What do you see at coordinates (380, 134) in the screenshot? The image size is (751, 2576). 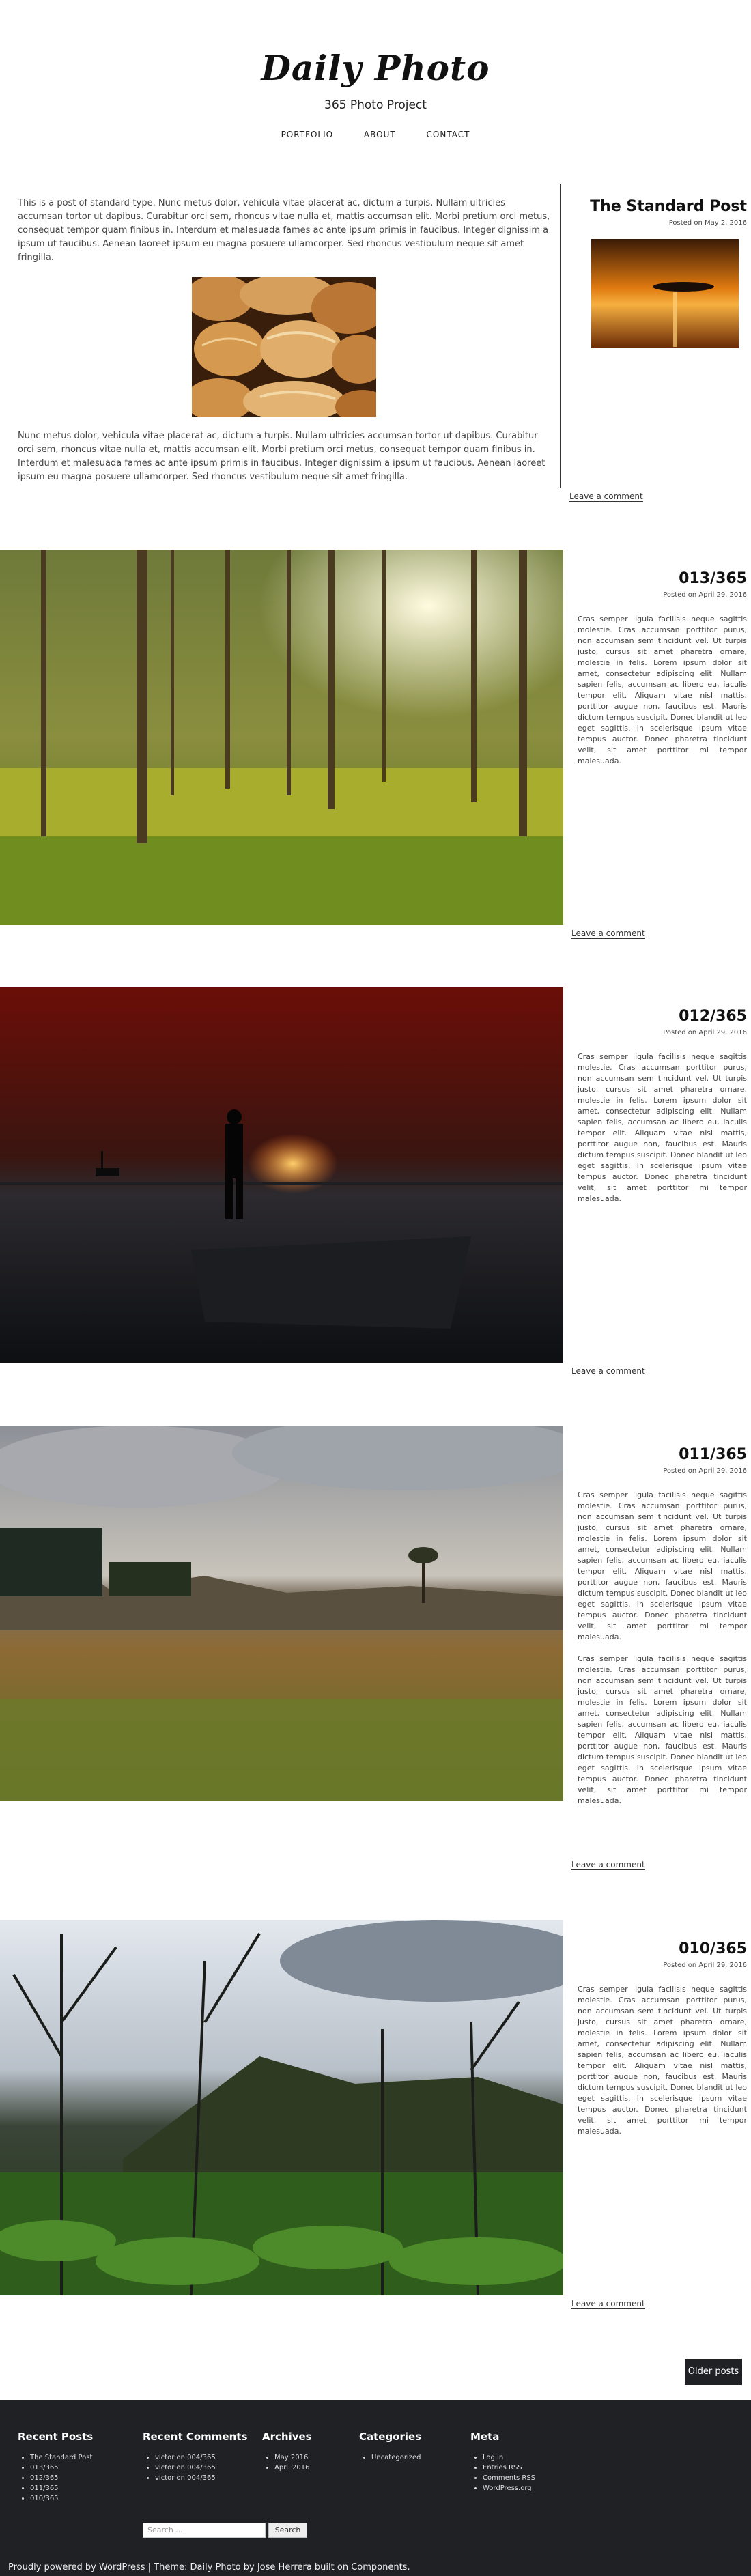 I see `nav-item-about: ABOUT` at bounding box center [380, 134].